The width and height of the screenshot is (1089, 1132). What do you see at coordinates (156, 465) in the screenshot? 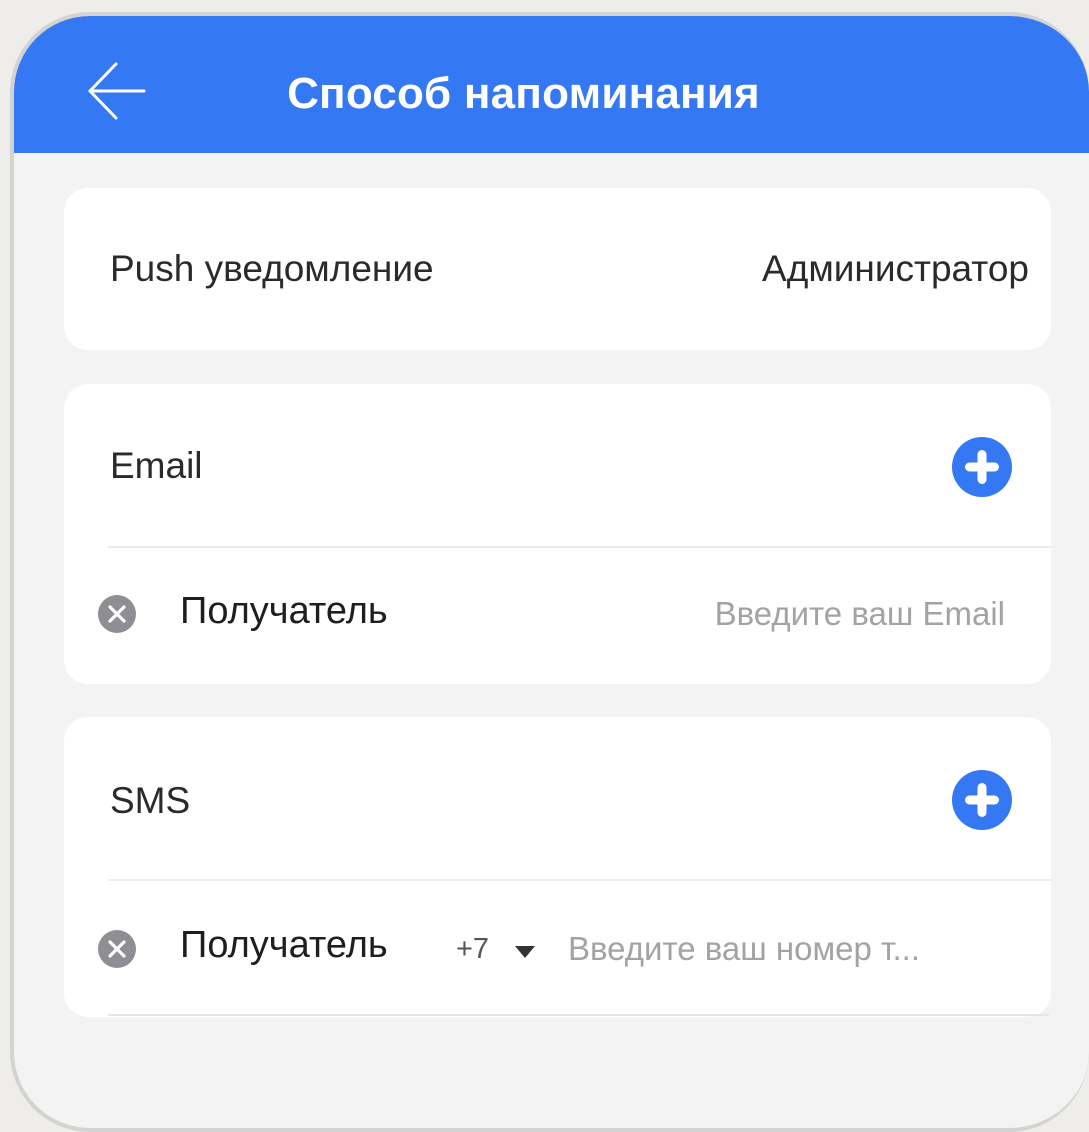
I see `email-label: Email` at bounding box center [156, 465].